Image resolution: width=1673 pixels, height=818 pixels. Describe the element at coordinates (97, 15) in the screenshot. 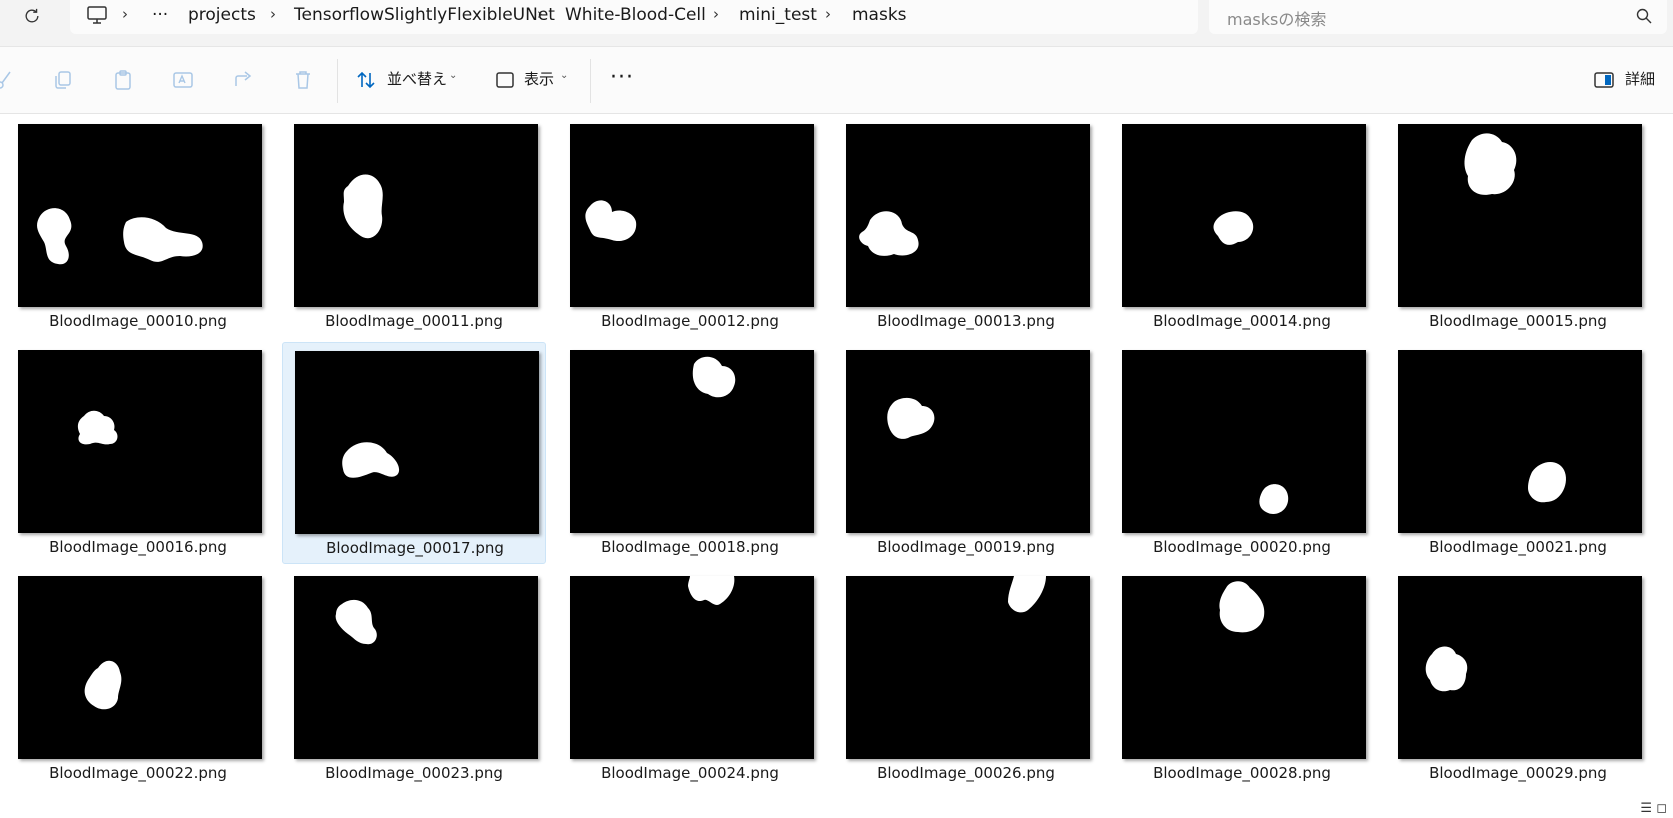

I see `this-pc-icon` at that location.